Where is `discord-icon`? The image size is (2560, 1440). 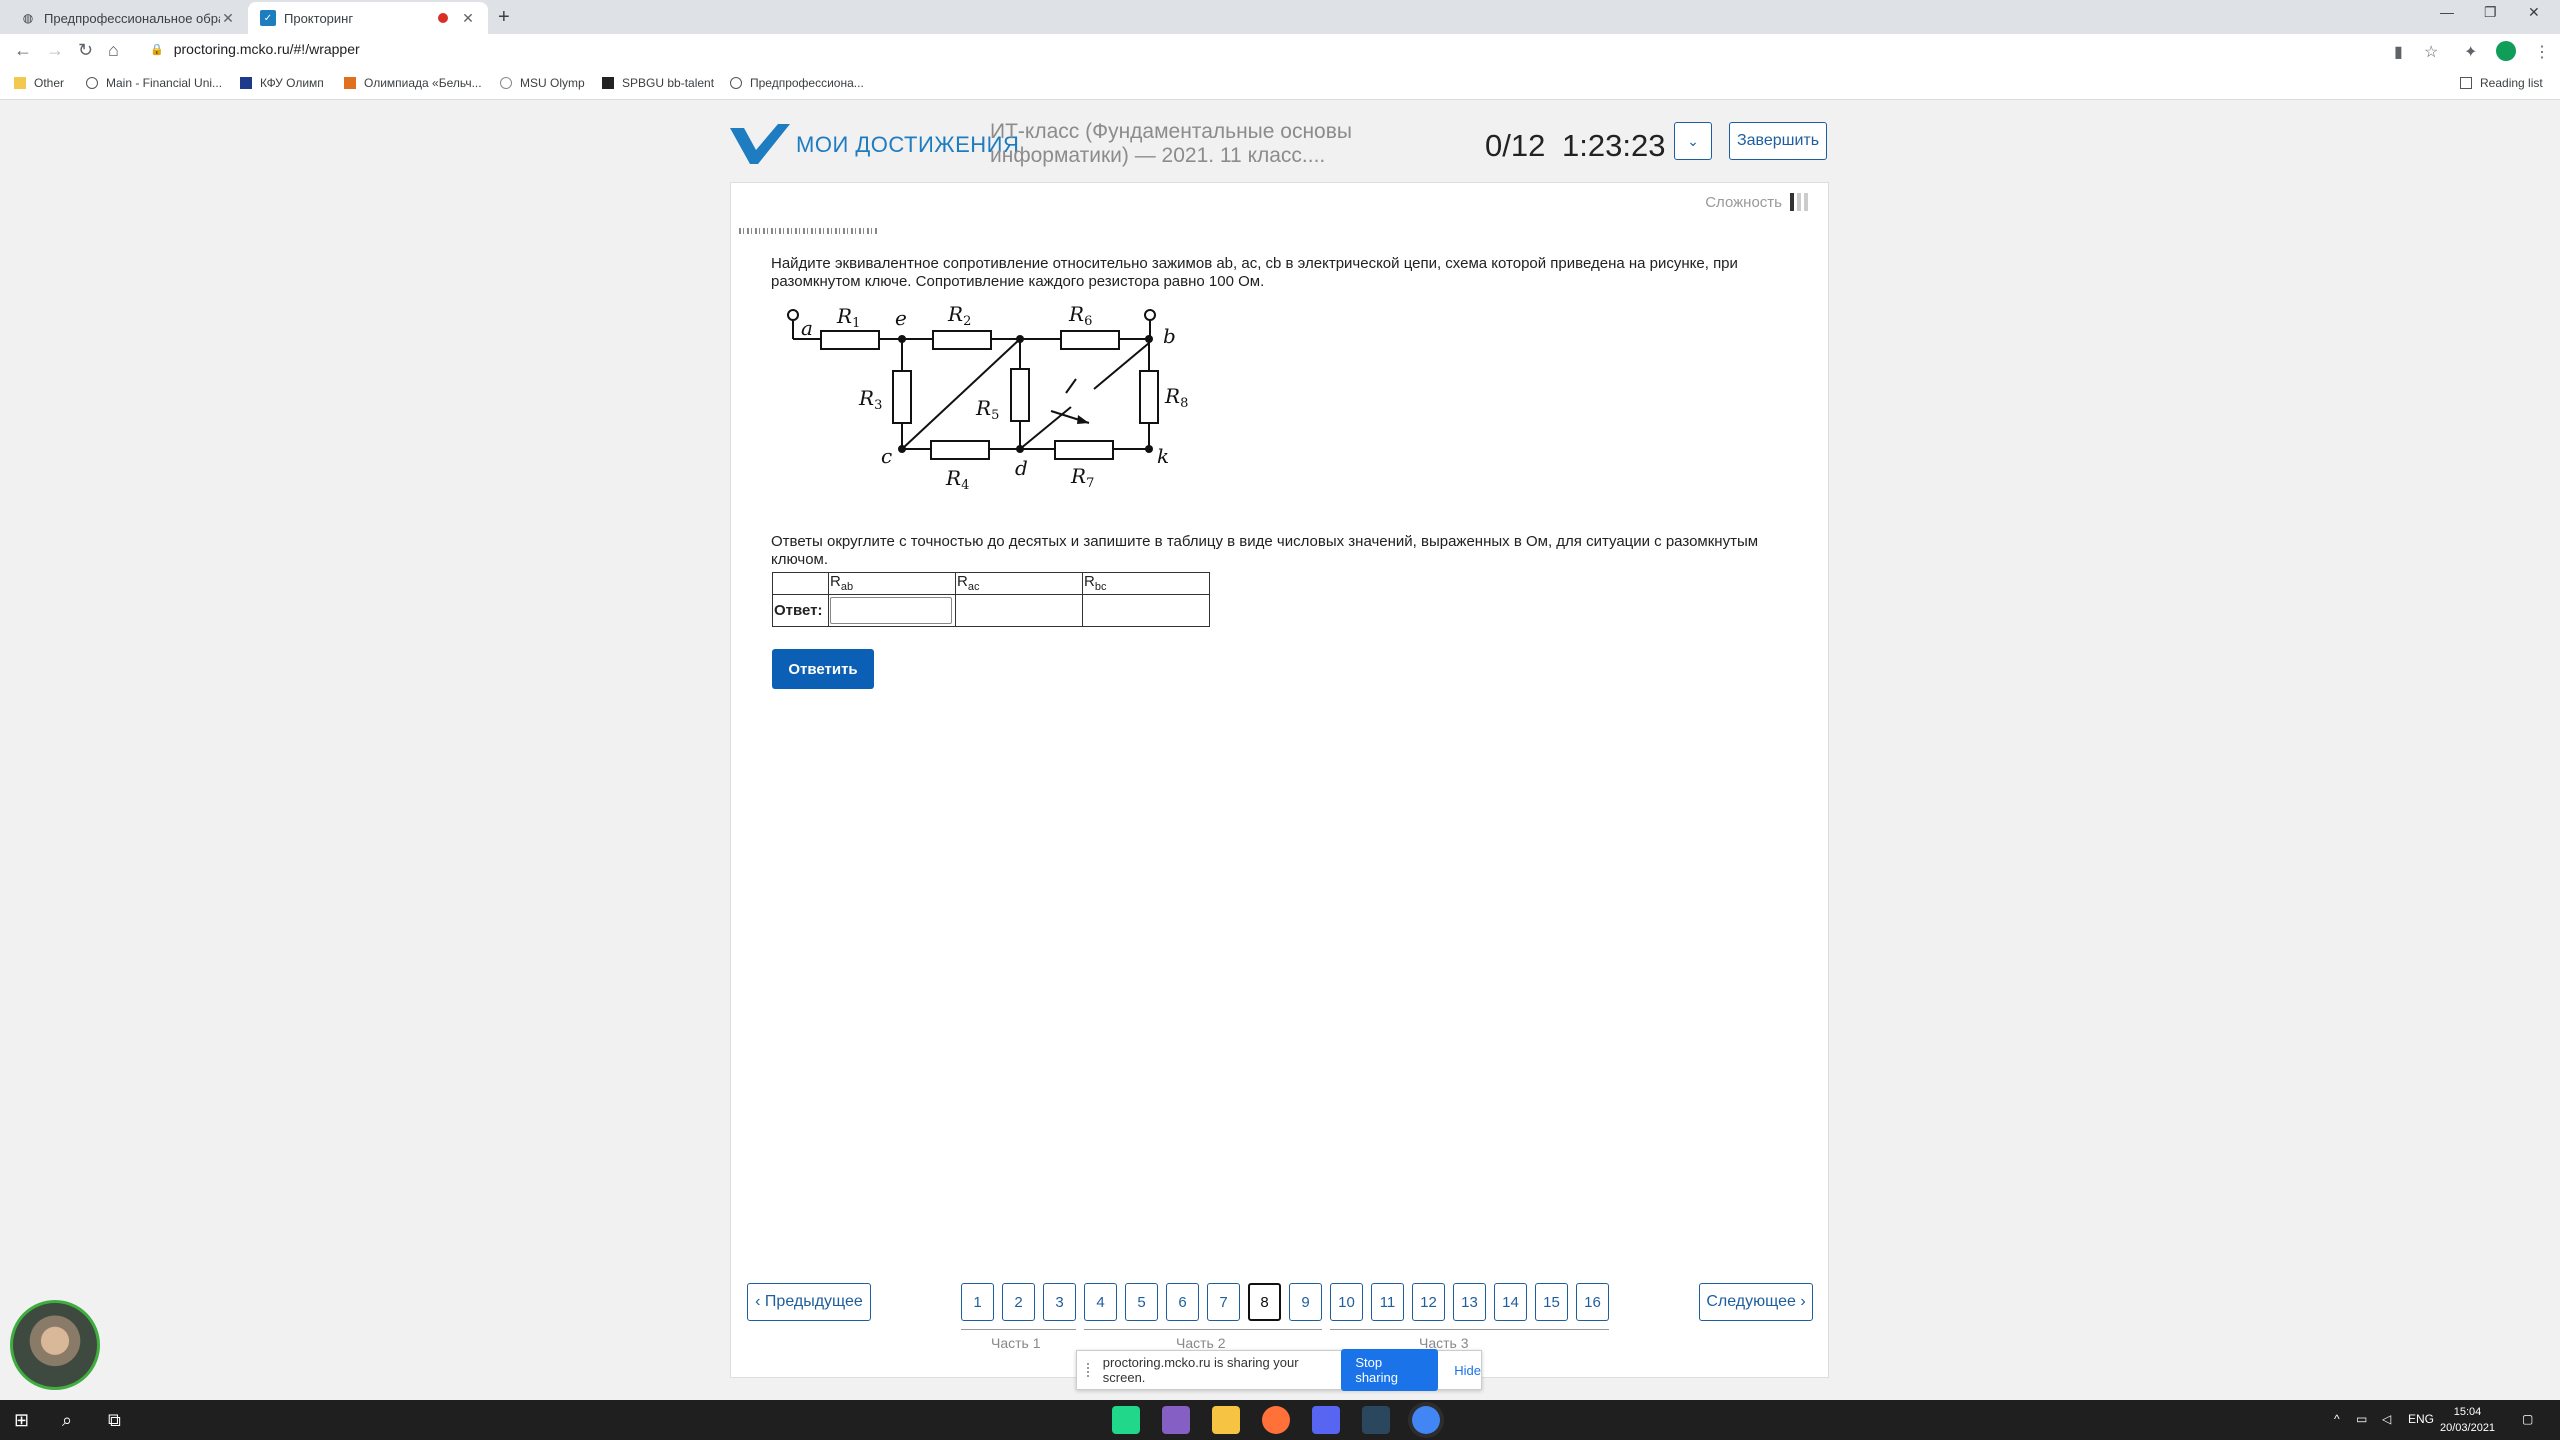 discord-icon is located at coordinates (1326, 1420).